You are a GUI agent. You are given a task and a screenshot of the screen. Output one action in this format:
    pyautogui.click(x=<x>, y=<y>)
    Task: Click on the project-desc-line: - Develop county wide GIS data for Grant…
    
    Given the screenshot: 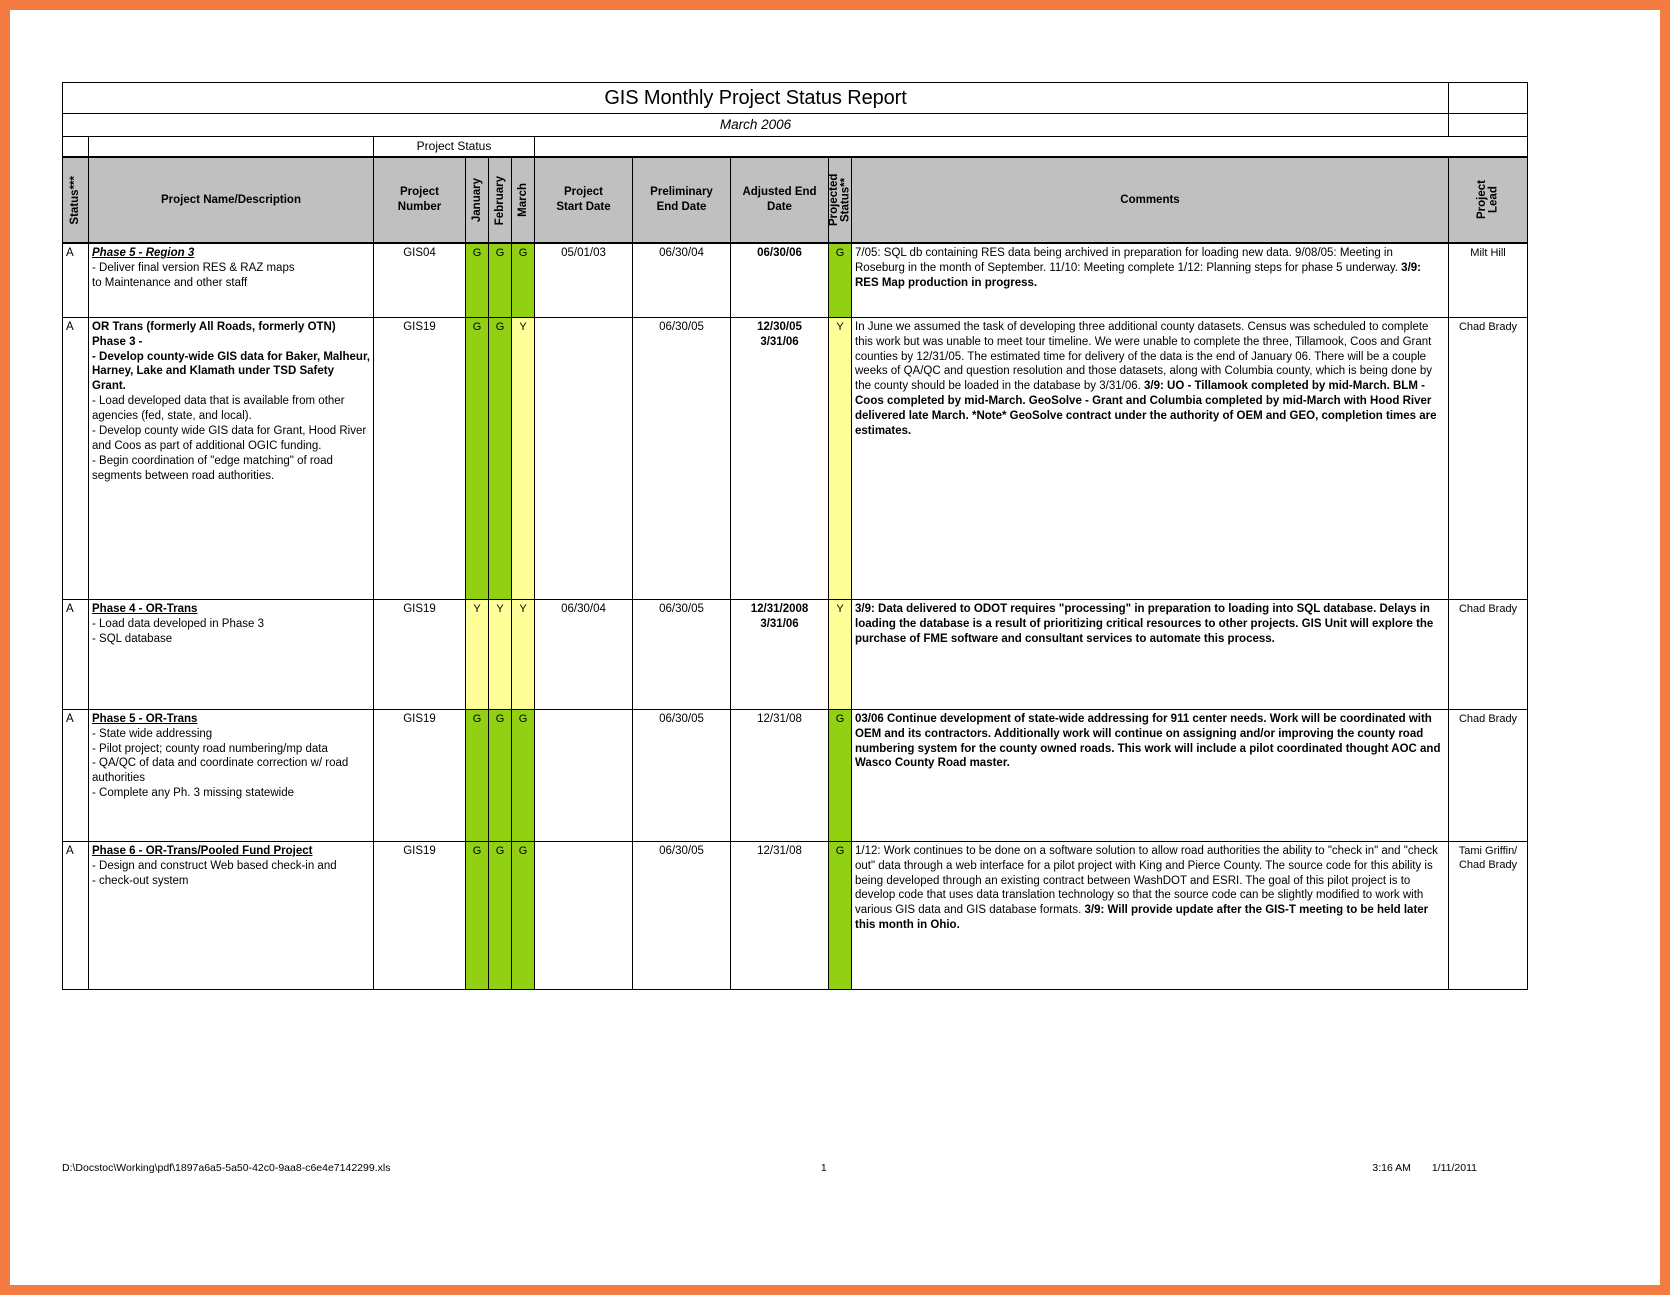 What is the action you would take?
    pyautogui.click(x=229, y=439)
    